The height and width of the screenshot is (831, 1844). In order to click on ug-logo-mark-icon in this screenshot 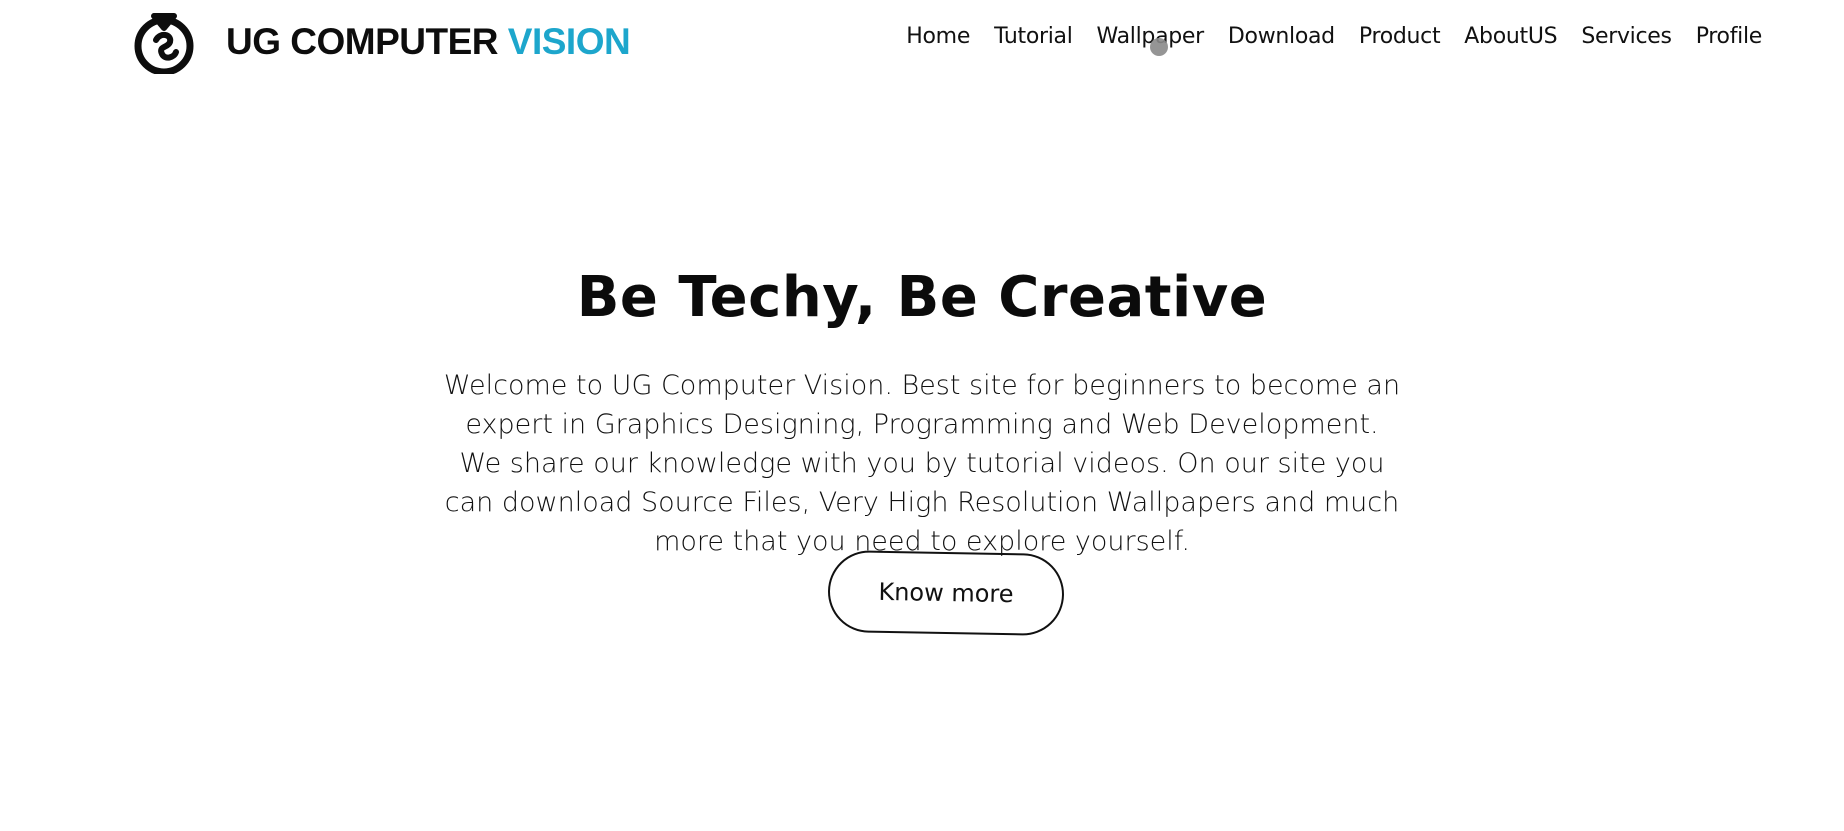, I will do `click(164, 43)`.